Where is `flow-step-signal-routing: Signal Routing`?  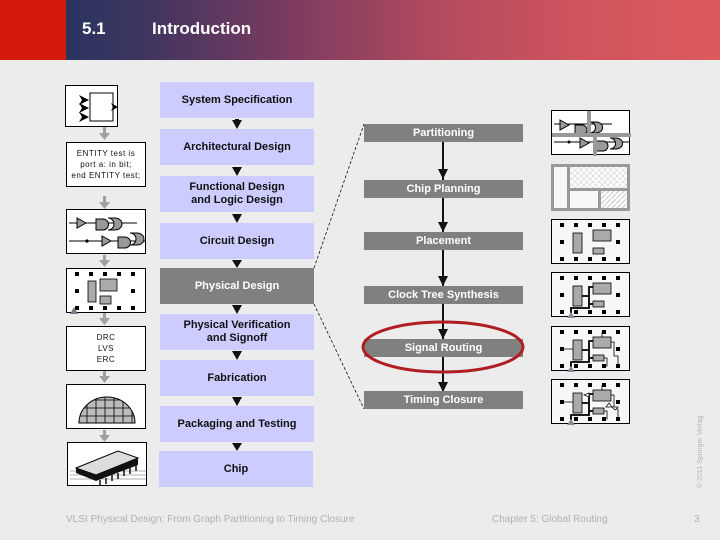 flow-step-signal-routing: Signal Routing is located at coordinates (443, 348).